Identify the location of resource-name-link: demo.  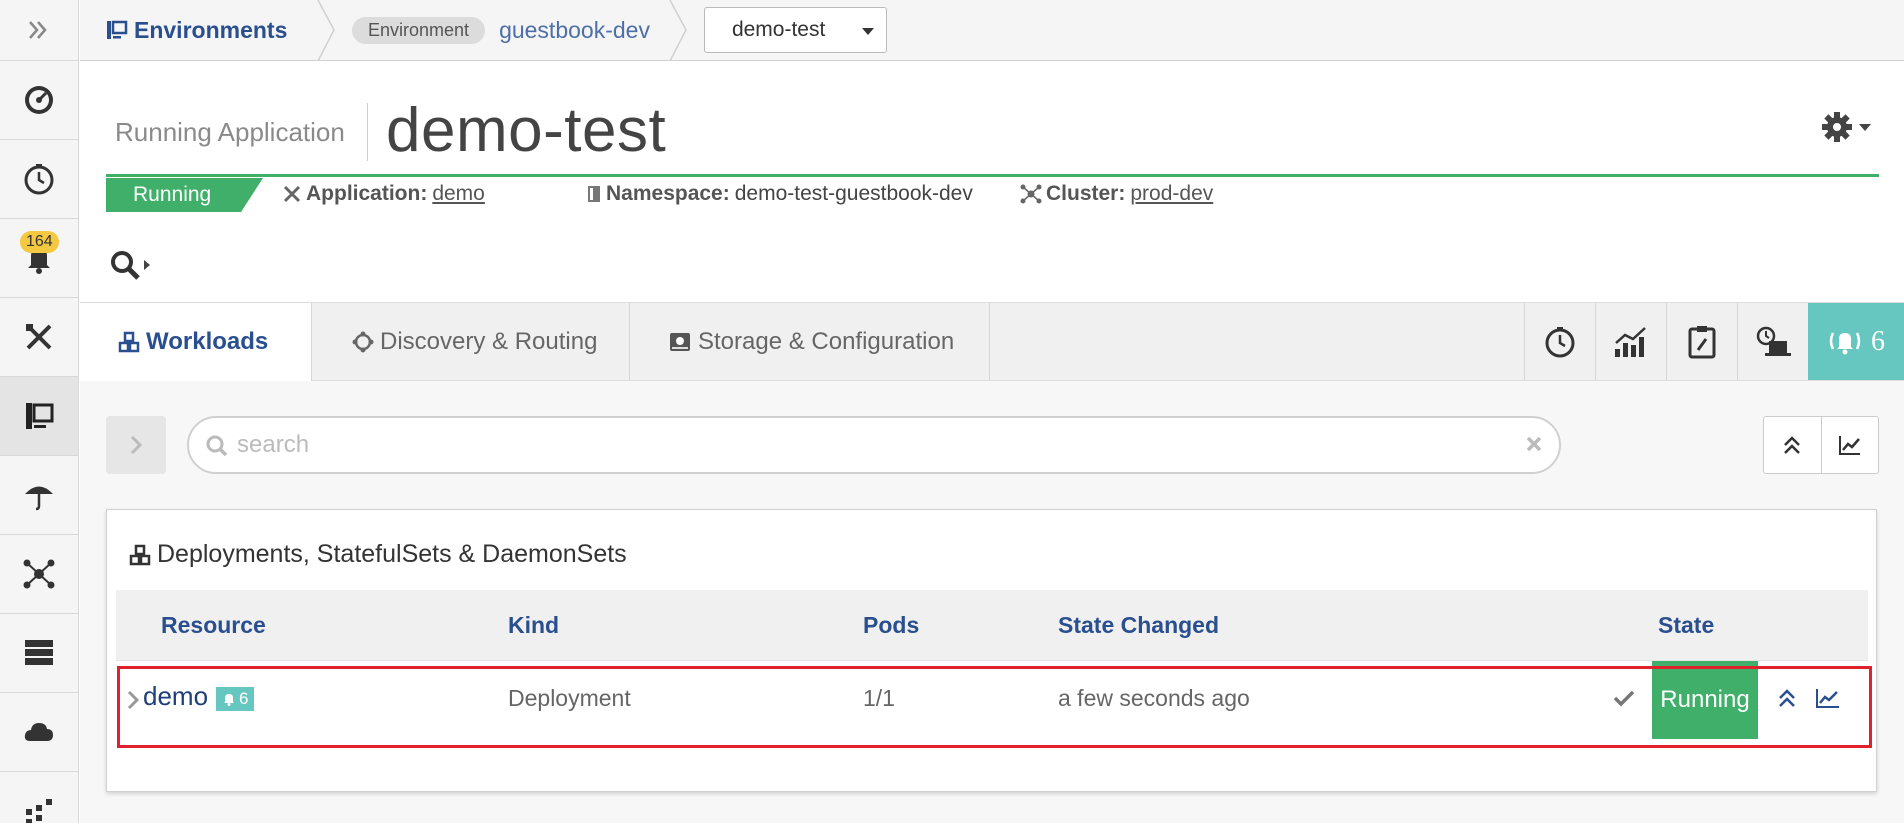
(175, 696).